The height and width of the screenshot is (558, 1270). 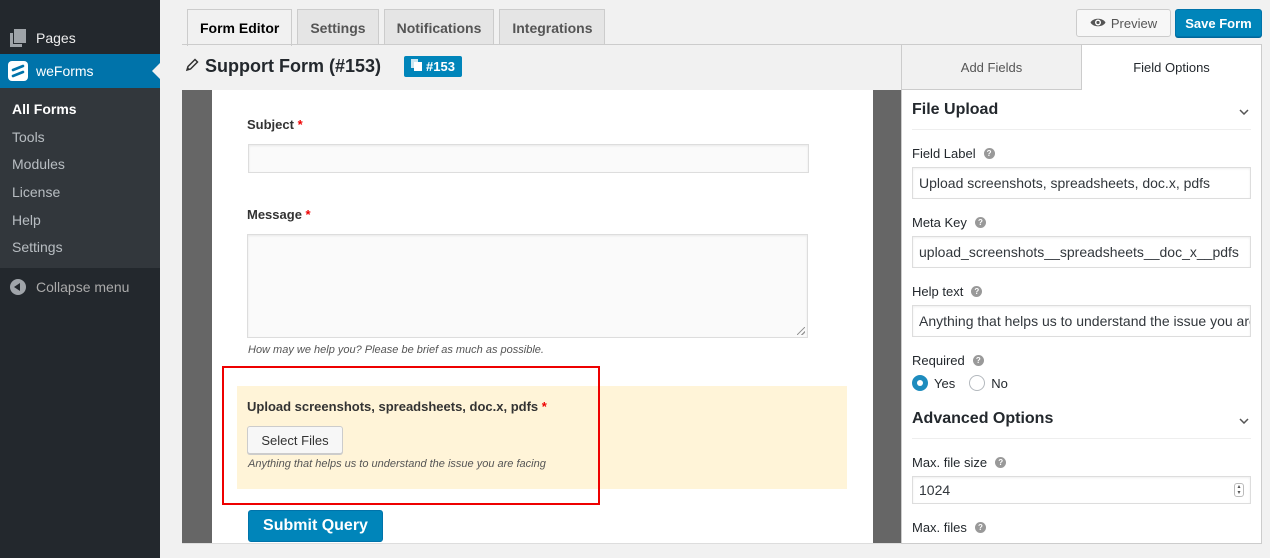 I want to click on preview-label: Preview, so click(x=1134, y=23).